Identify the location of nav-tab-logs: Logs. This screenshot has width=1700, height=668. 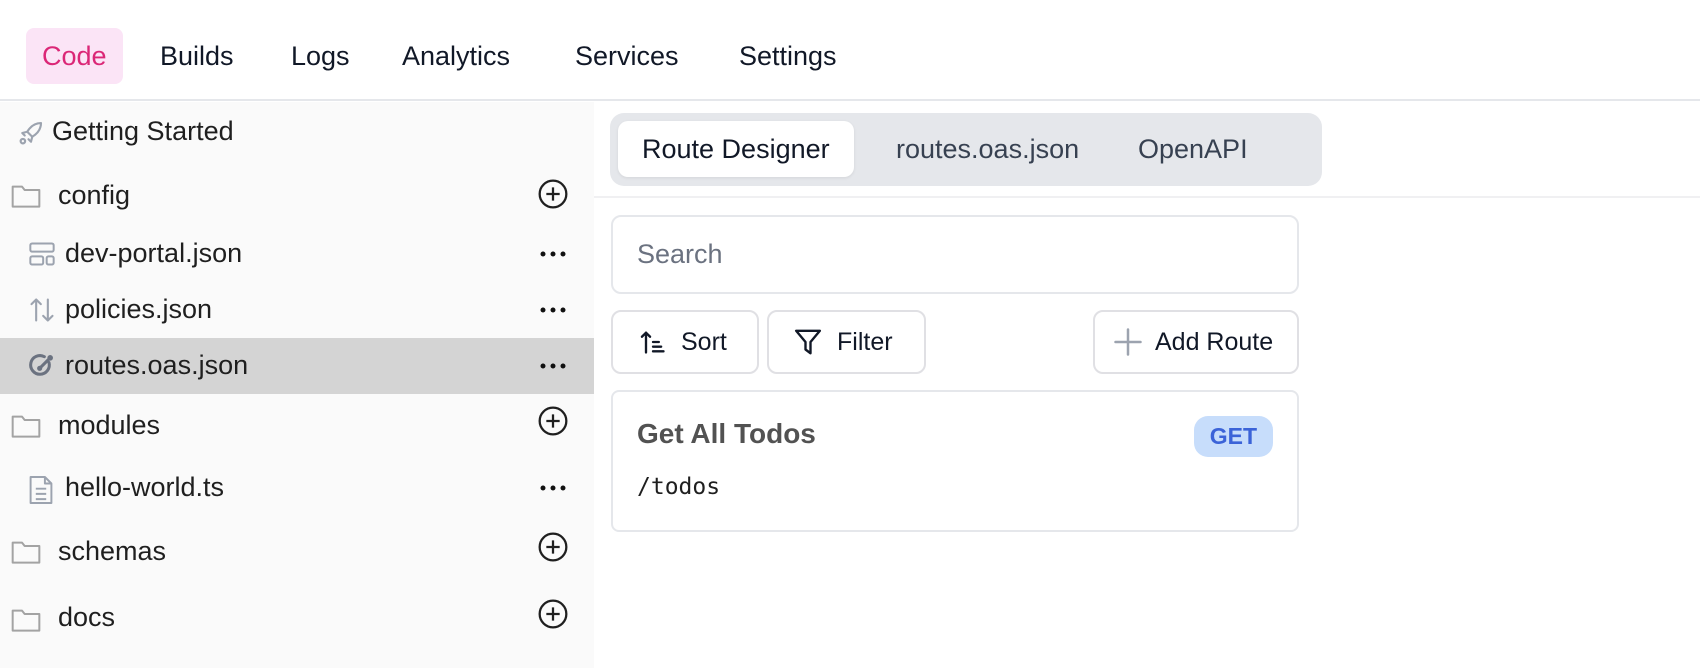
(320, 56).